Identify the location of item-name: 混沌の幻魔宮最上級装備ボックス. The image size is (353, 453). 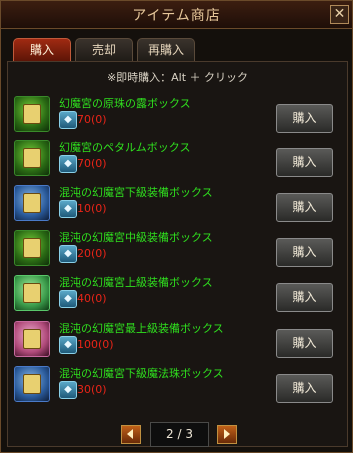
(141, 328).